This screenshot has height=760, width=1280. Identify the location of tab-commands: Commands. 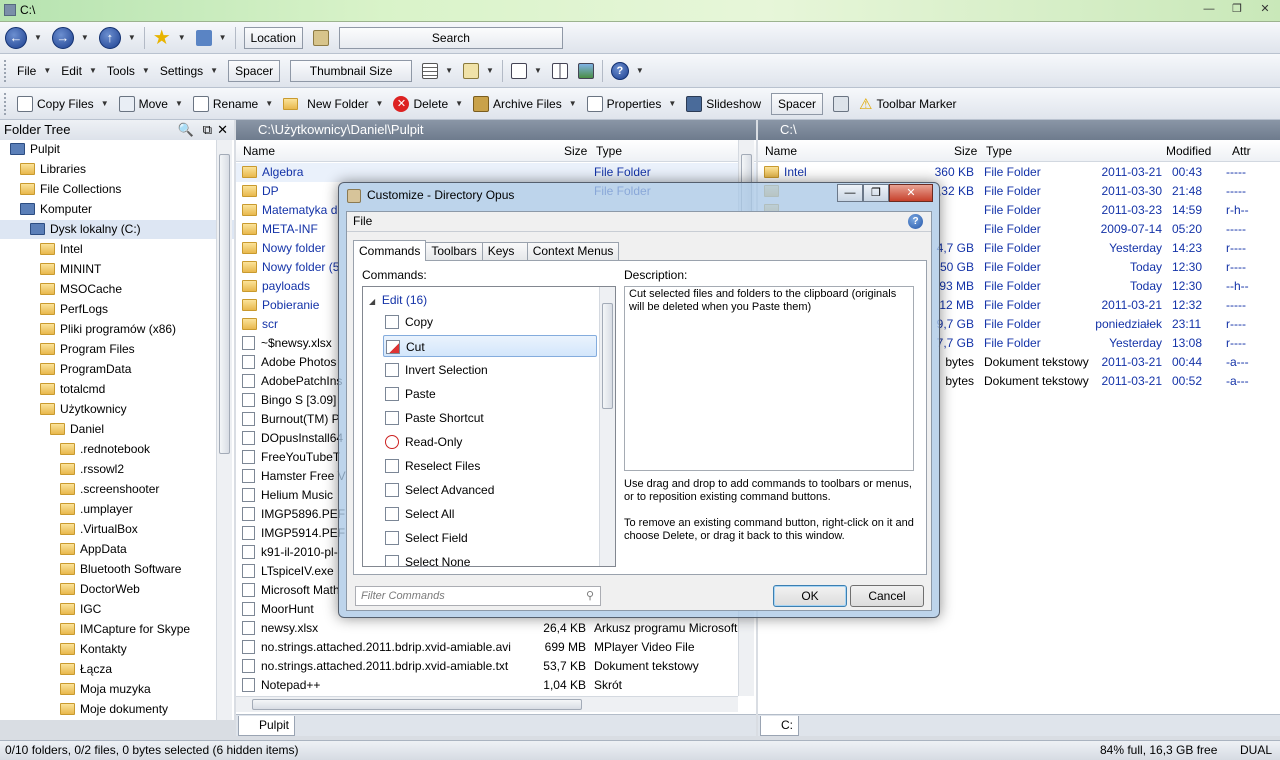
(390, 250).